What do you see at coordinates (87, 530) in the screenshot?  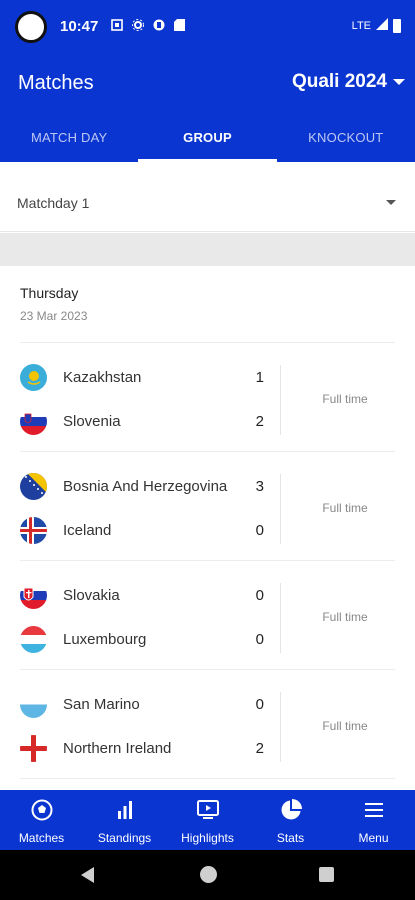 I see `team-name: Iceland` at bounding box center [87, 530].